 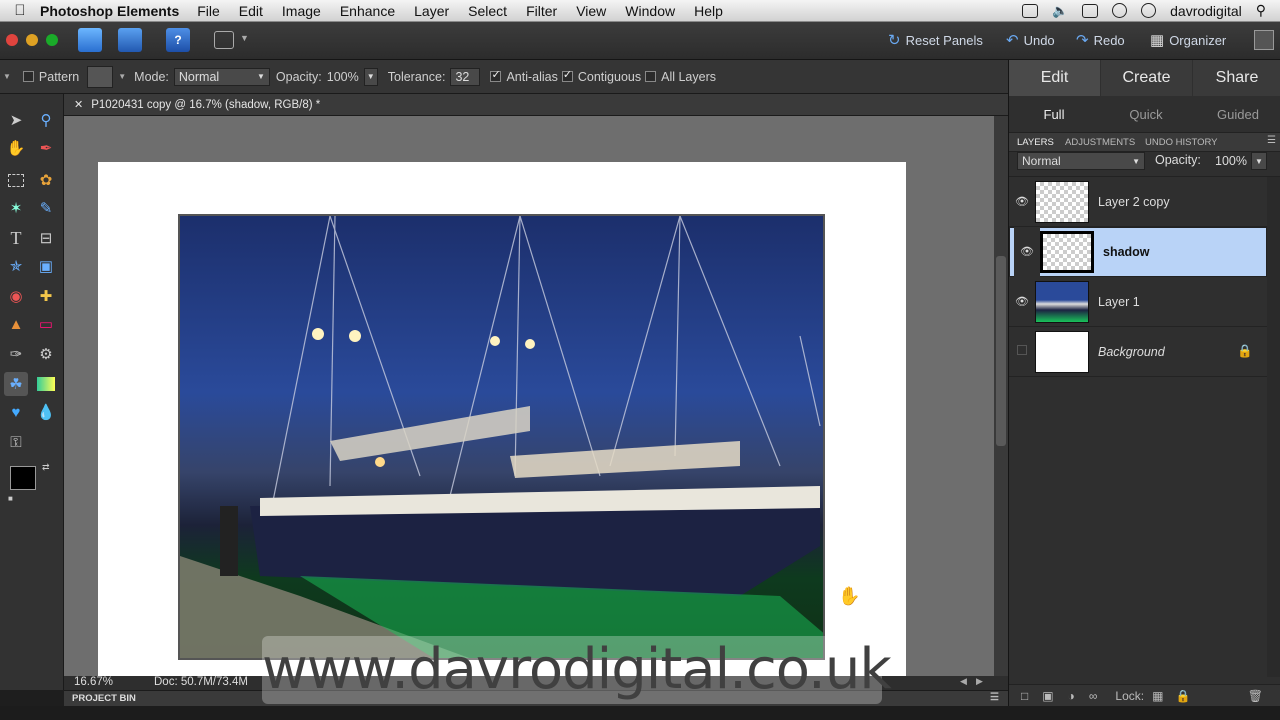 I want to click on reset-panels-button: ↻ Reset Panels, so click(x=935, y=40).